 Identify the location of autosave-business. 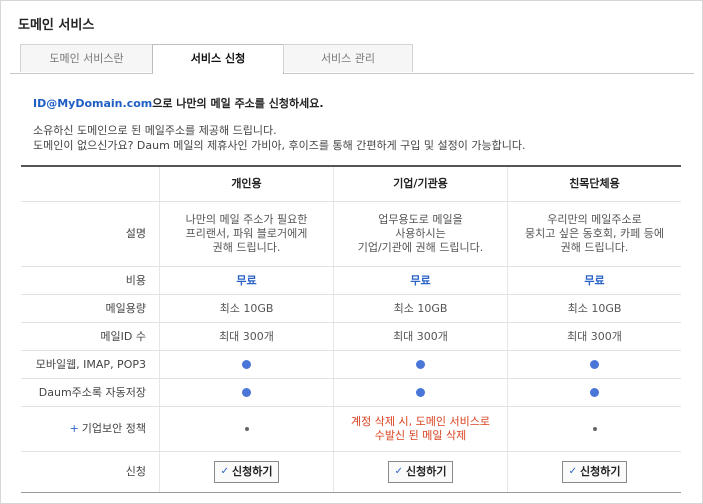
(420, 392).